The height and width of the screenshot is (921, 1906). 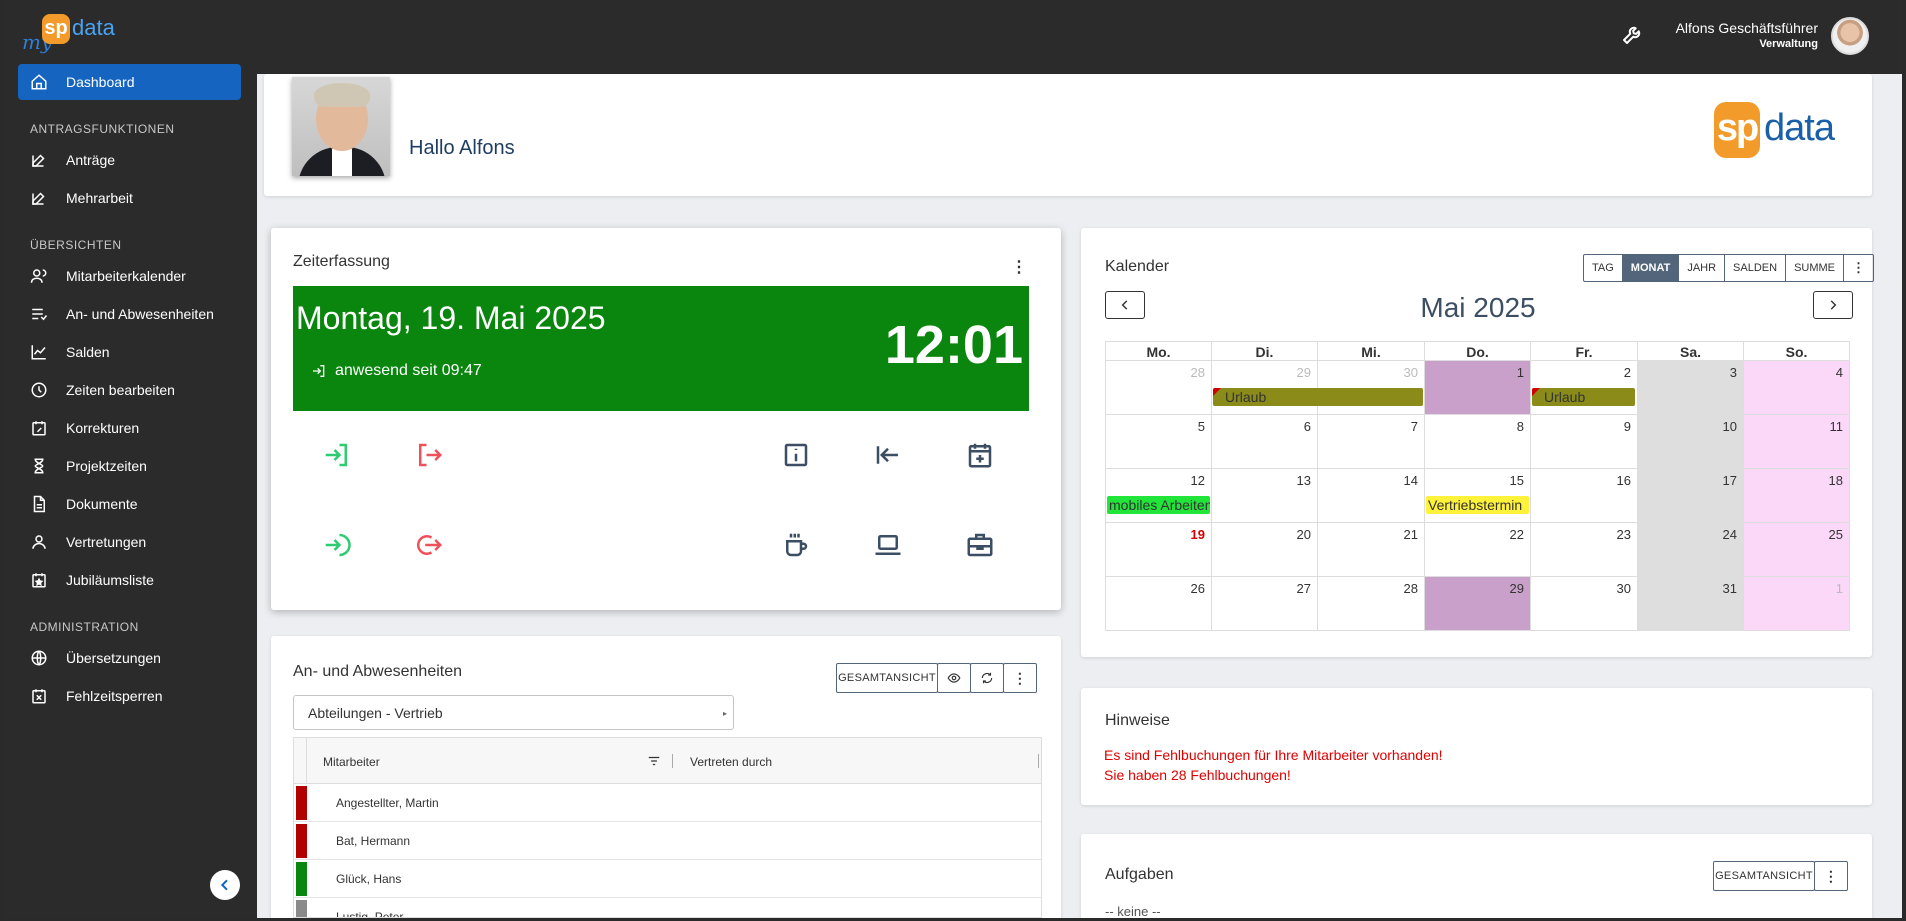 What do you see at coordinates (129, 696) in the screenshot?
I see `sidebar-item-fehlzeitsperren: Fehlzeitsperren` at bounding box center [129, 696].